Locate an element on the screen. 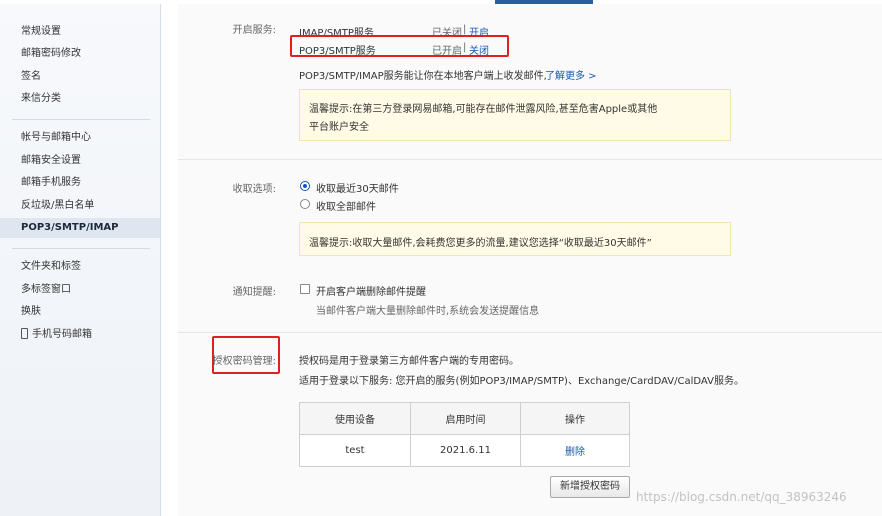  sidebar-item-phone-service: 邮箱手机服务 is located at coordinates (80, 183).